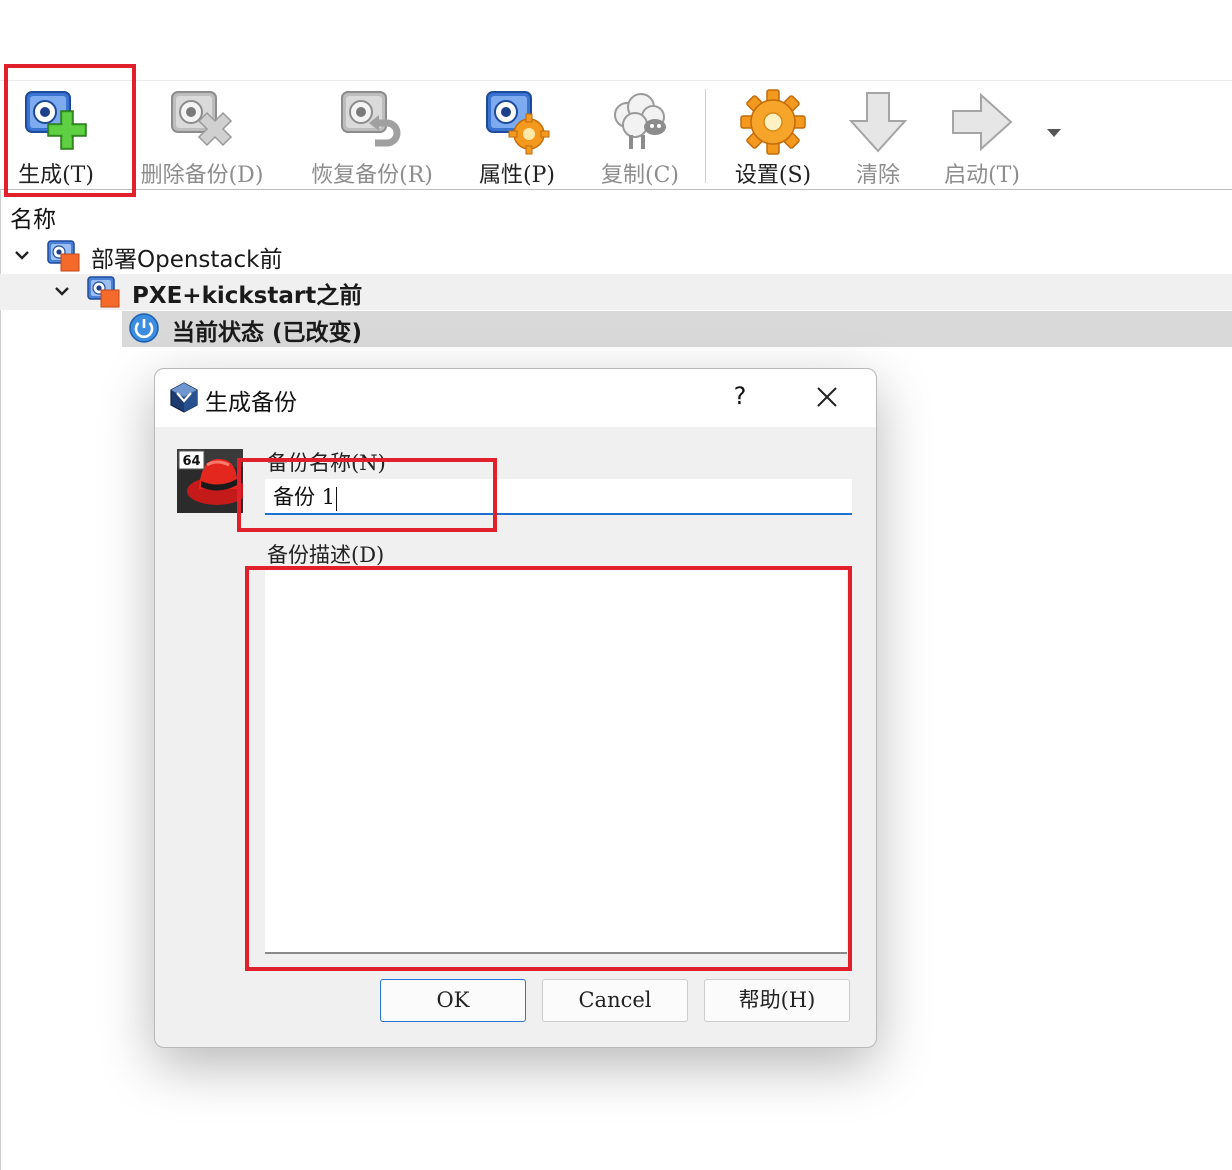  I want to click on start-button: 启动(T), so click(982, 135).